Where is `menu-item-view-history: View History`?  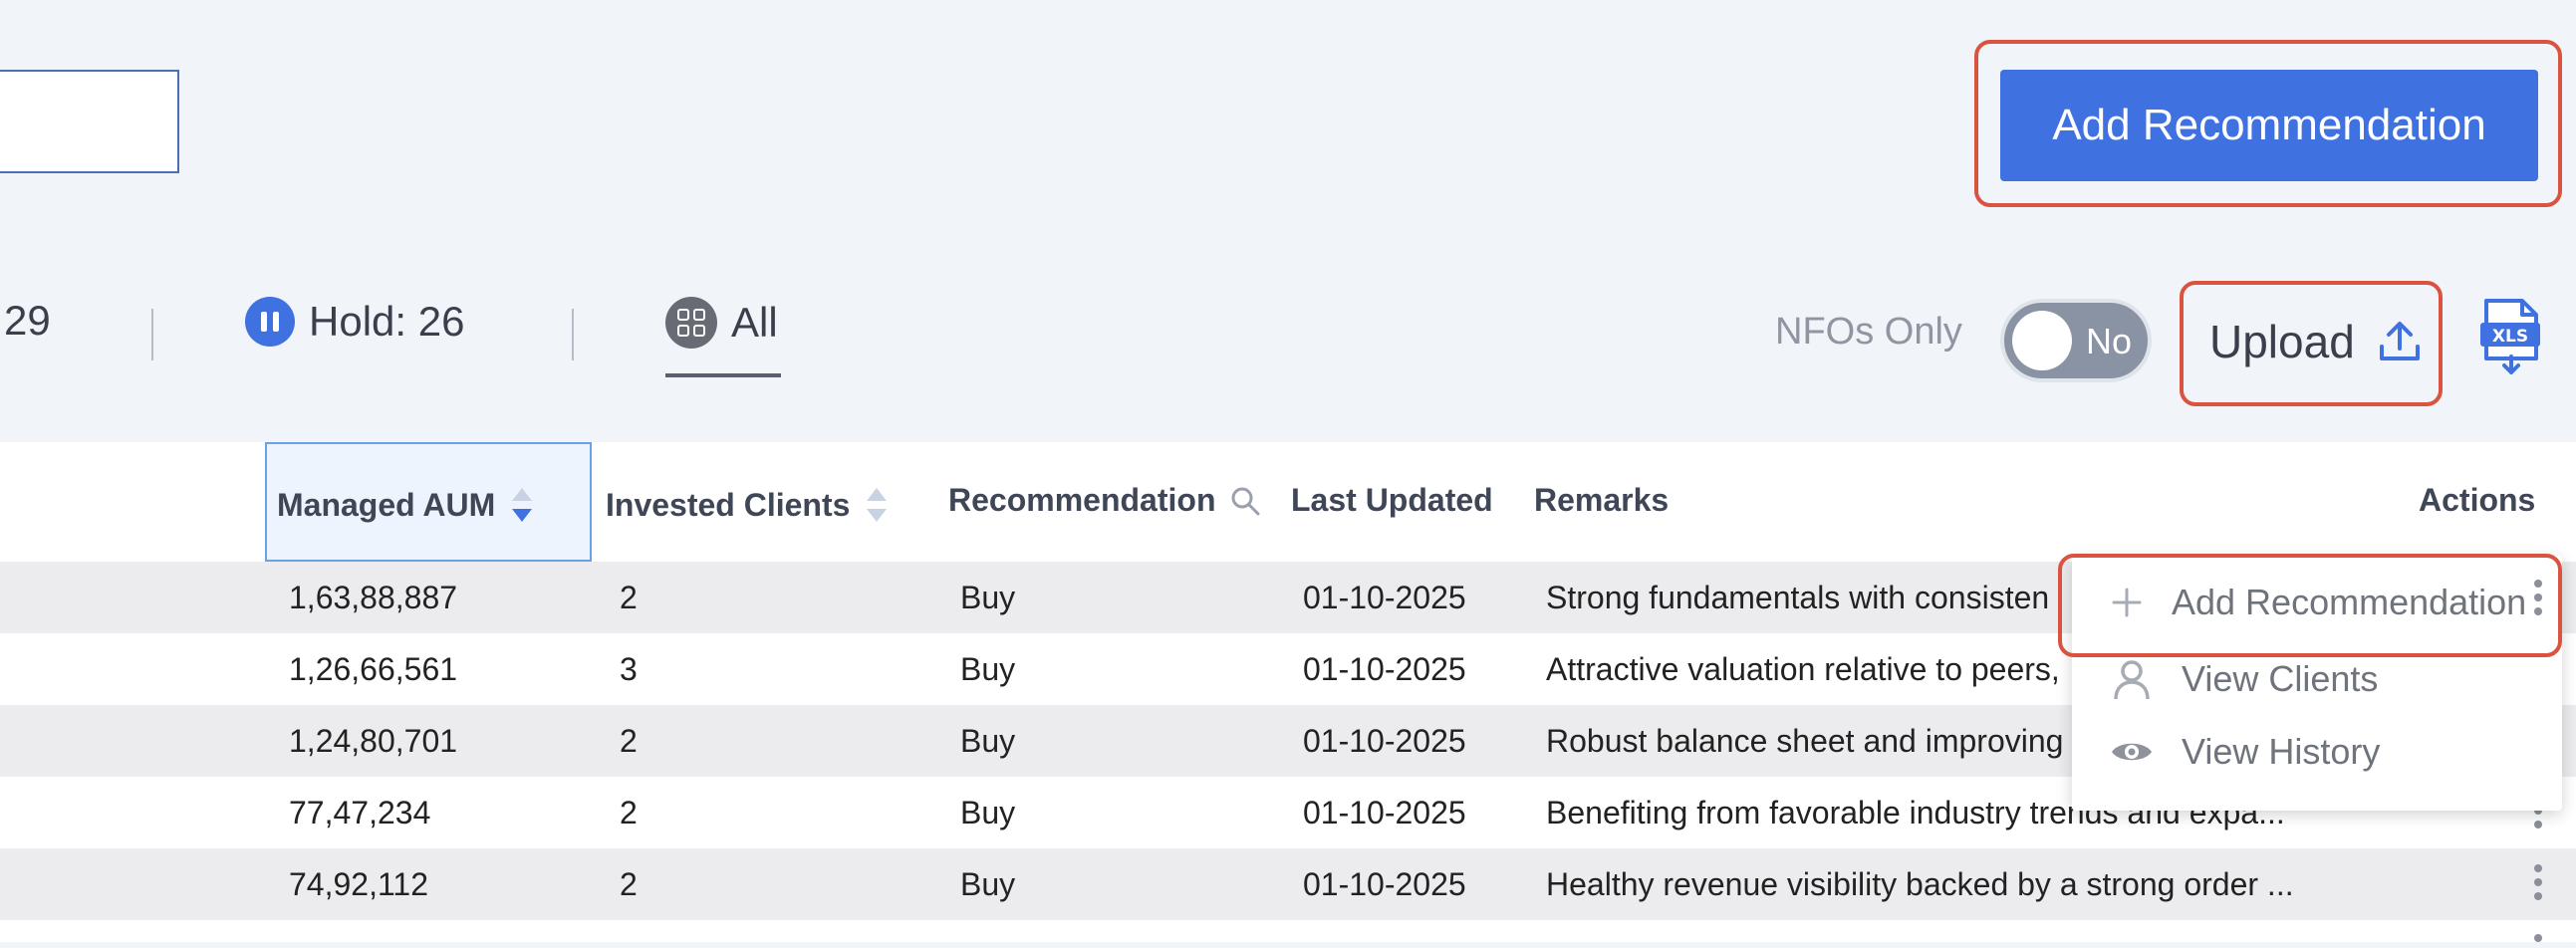 menu-item-view-history: View History is located at coordinates (2245, 752).